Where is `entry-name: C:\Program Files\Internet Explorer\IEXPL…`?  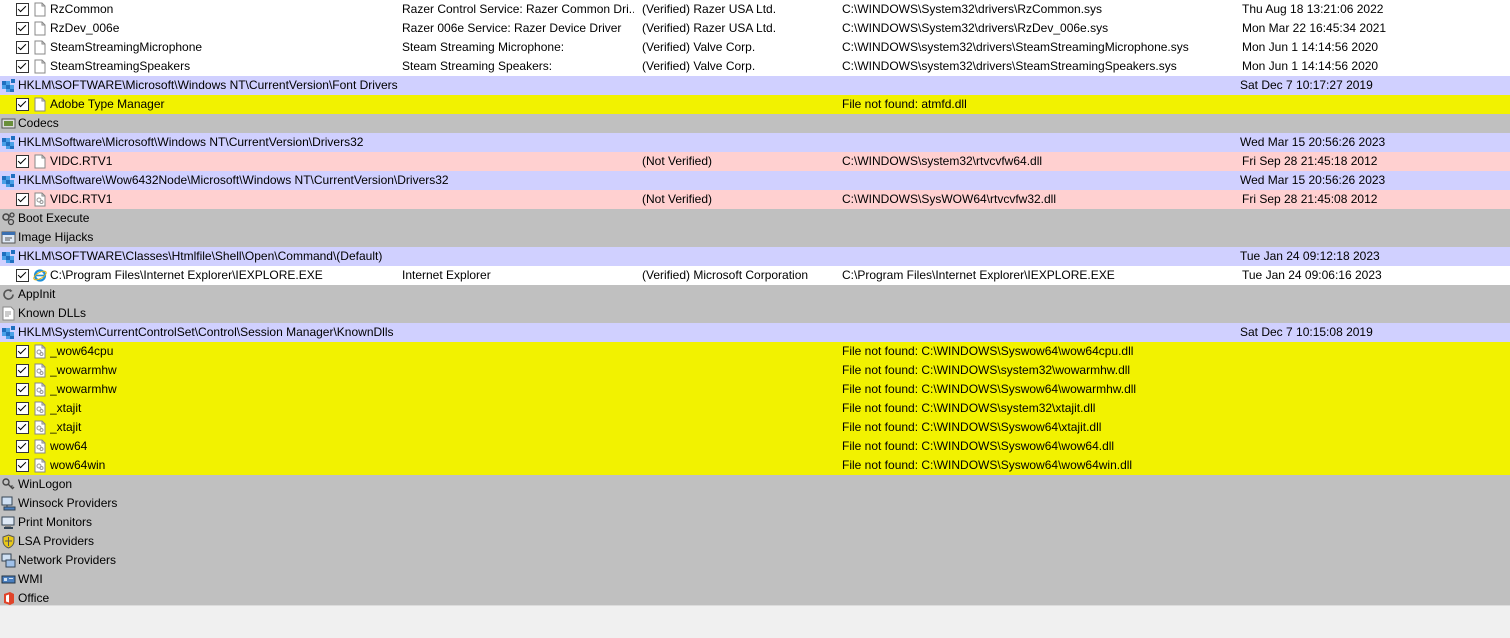 entry-name: C:\Program Files\Internet Explorer\IEXPL… is located at coordinates (186, 275).